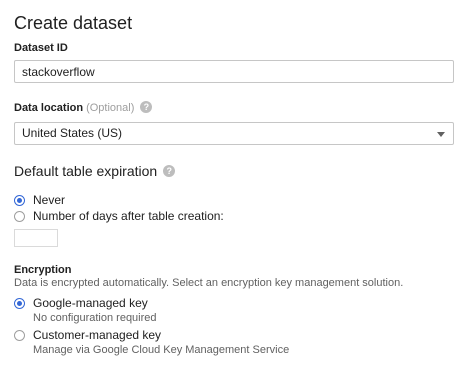 This screenshot has height=385, width=472. I want to click on radio-google-managed-key: Google-managed key, so click(81, 303).